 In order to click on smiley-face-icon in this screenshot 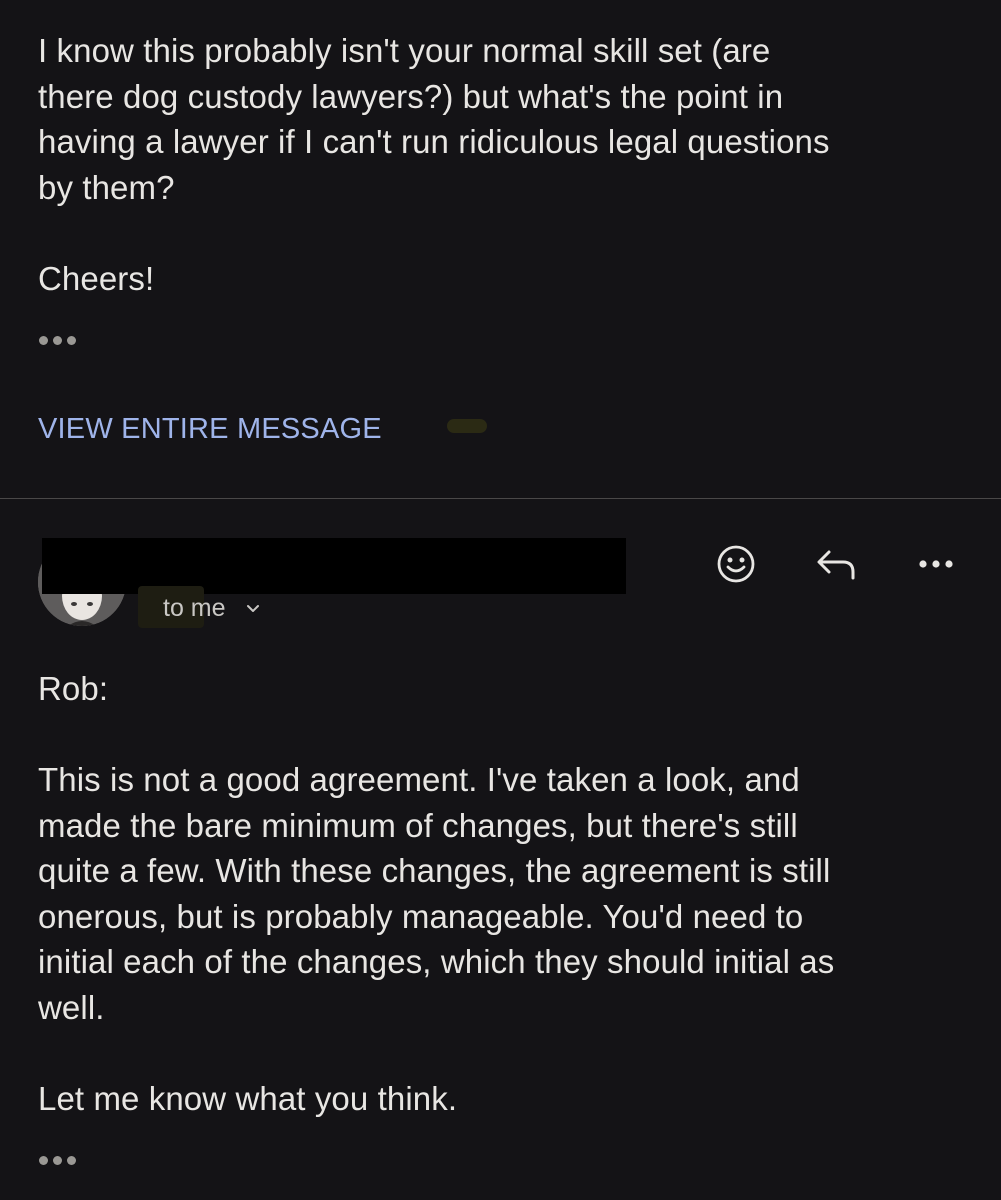, I will do `click(736, 564)`.